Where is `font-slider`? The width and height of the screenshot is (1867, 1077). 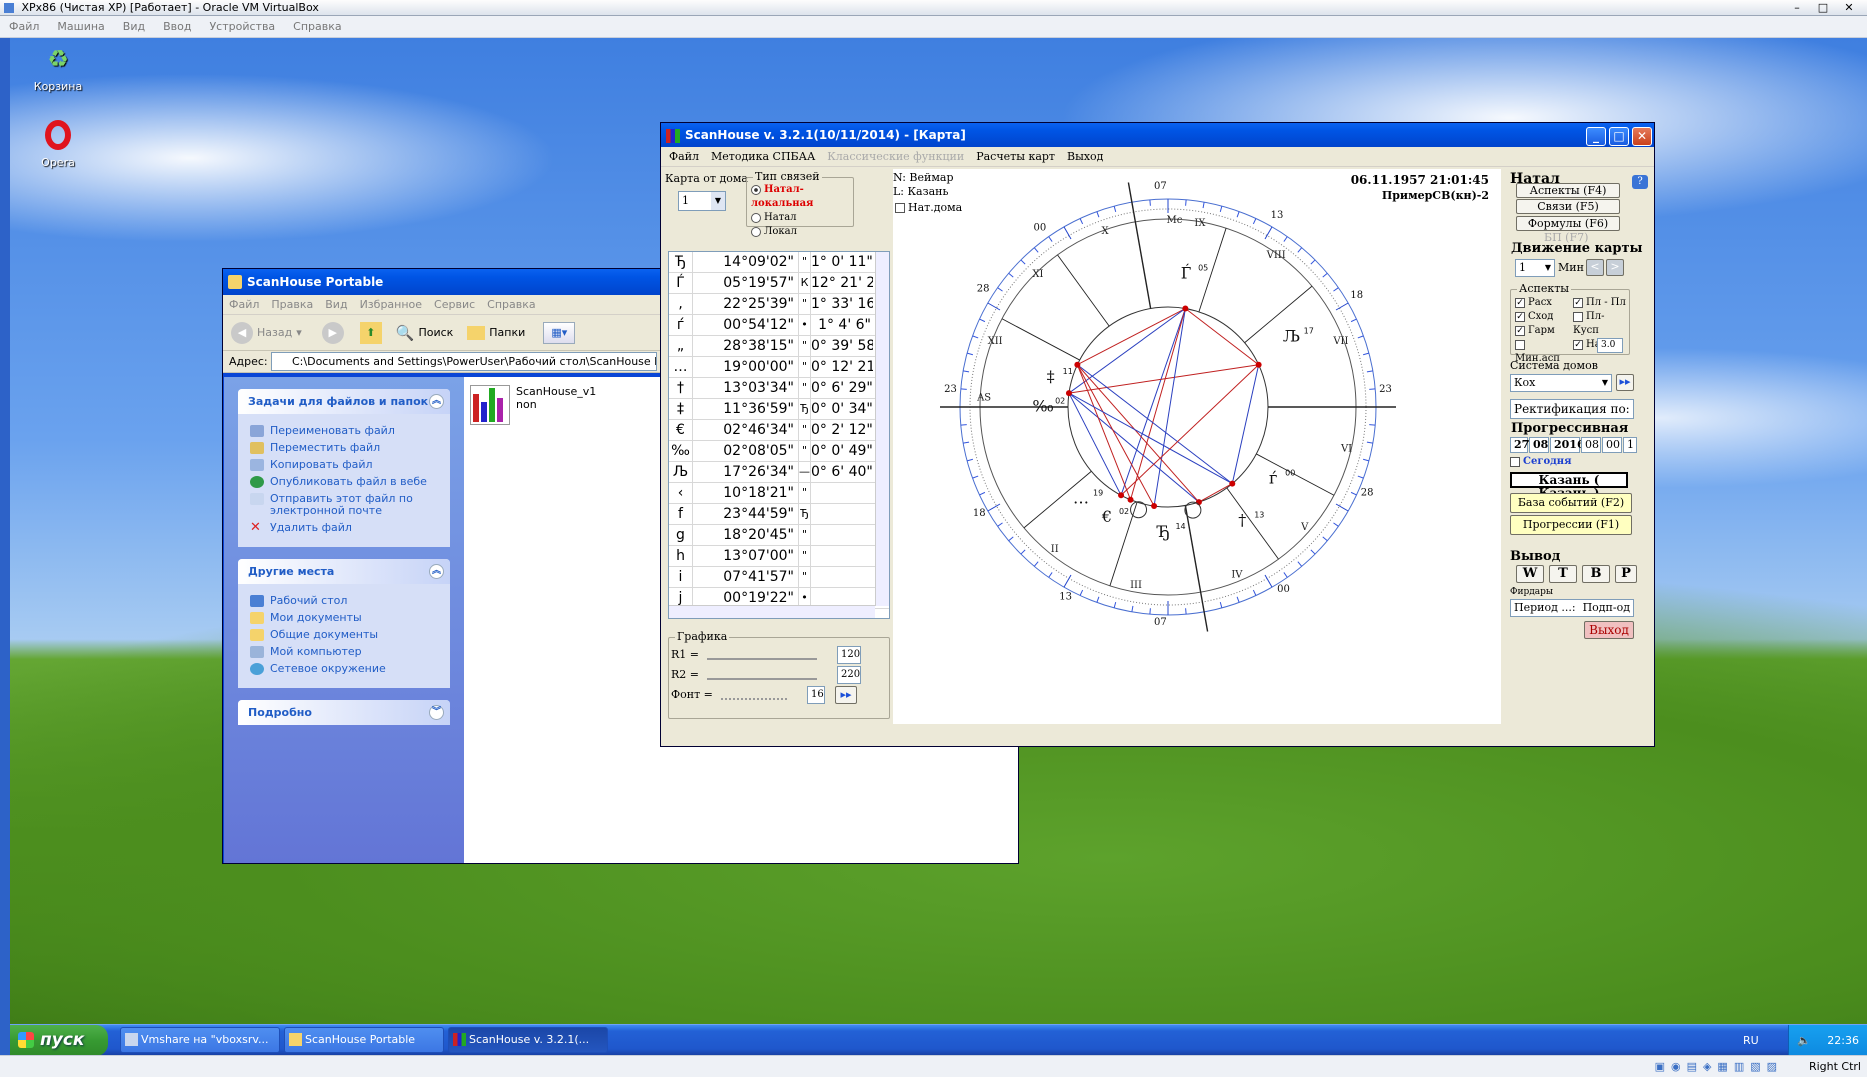
font-slider is located at coordinates (754, 695).